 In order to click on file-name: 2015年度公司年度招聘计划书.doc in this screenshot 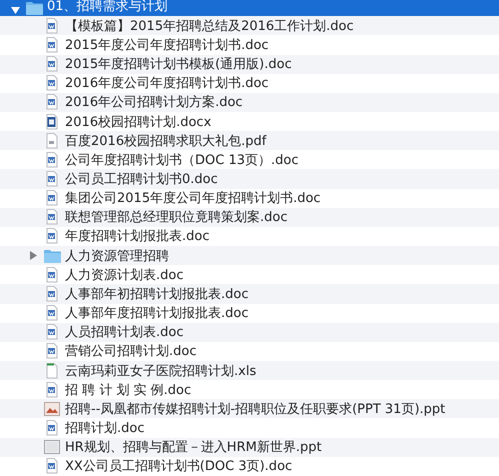, I will do `click(167, 45)`.